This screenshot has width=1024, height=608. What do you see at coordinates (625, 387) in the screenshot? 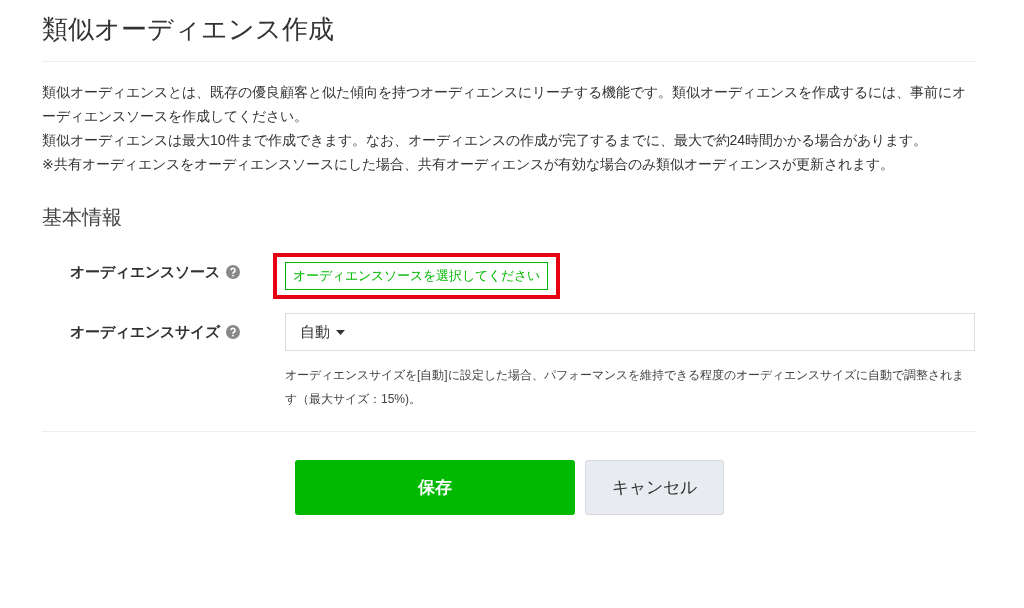
I see `help-text: オーディエンスサイズを[自動]に設定した場合、パフォーマンスを維持できる程度のオーディエンスサイズに自動で調整されます（最大サイズ：15%)。` at bounding box center [625, 387].